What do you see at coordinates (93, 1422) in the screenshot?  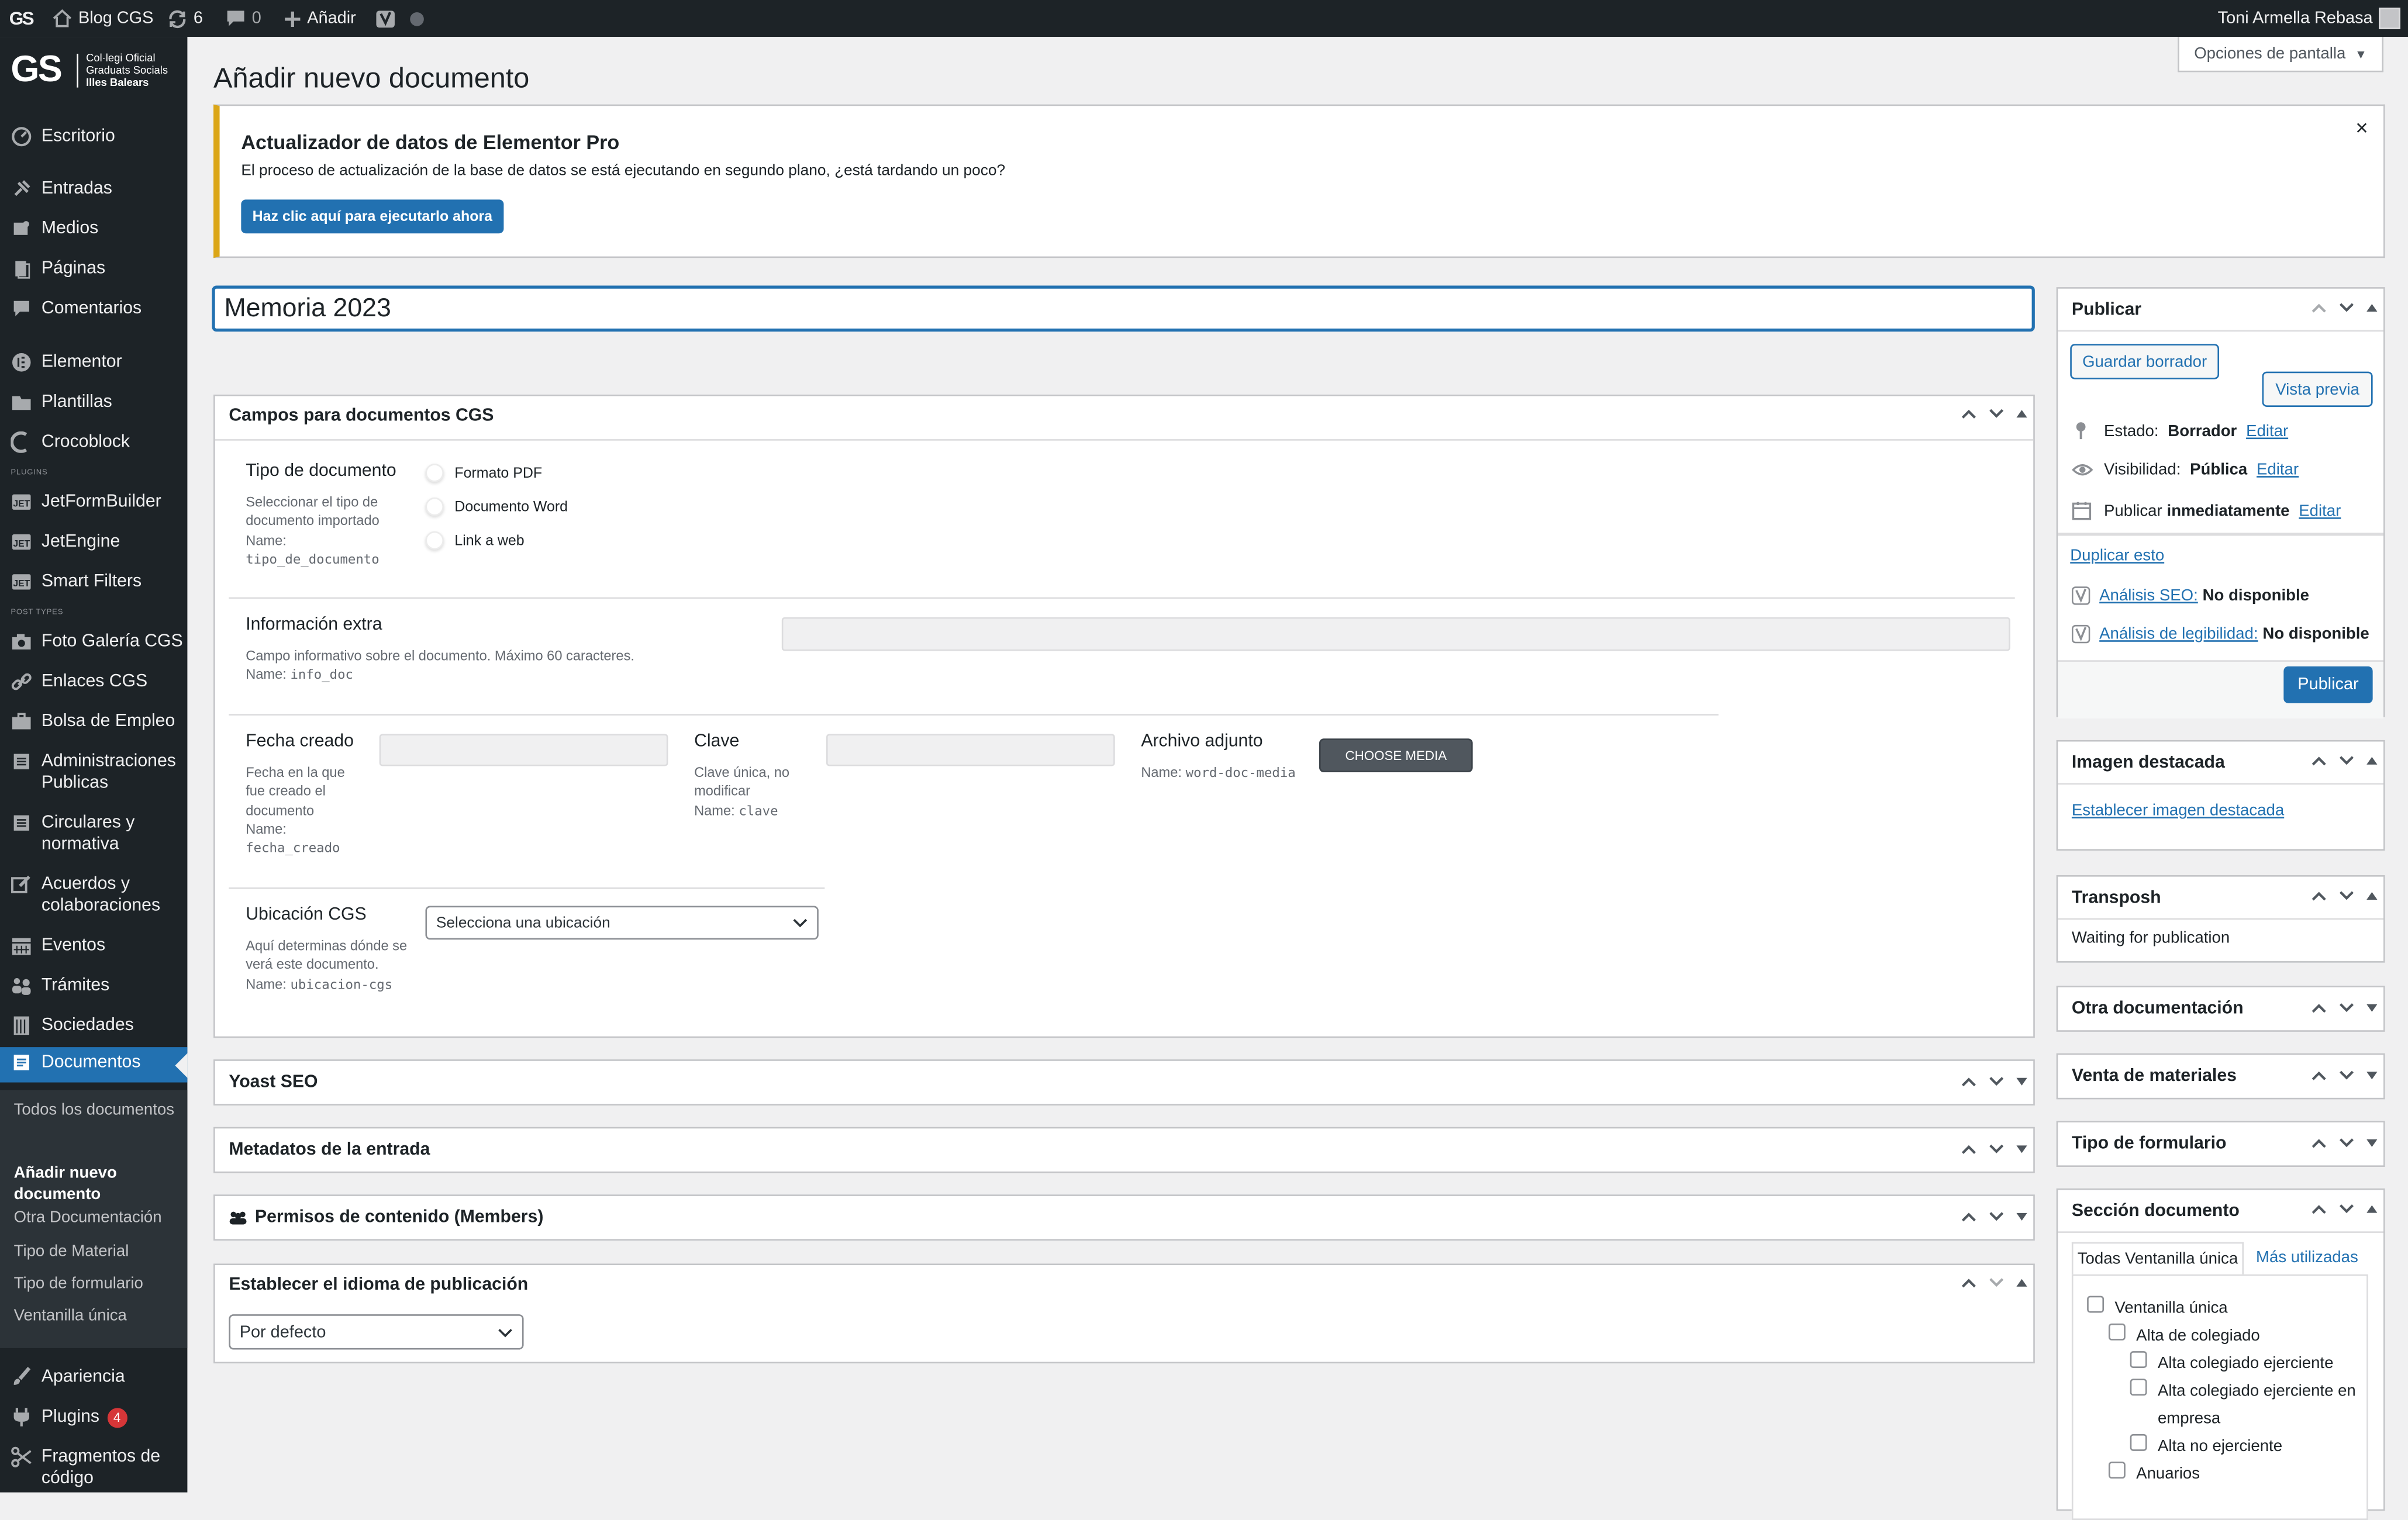 I see `sidebar-item-plugins: Plugins 4` at bounding box center [93, 1422].